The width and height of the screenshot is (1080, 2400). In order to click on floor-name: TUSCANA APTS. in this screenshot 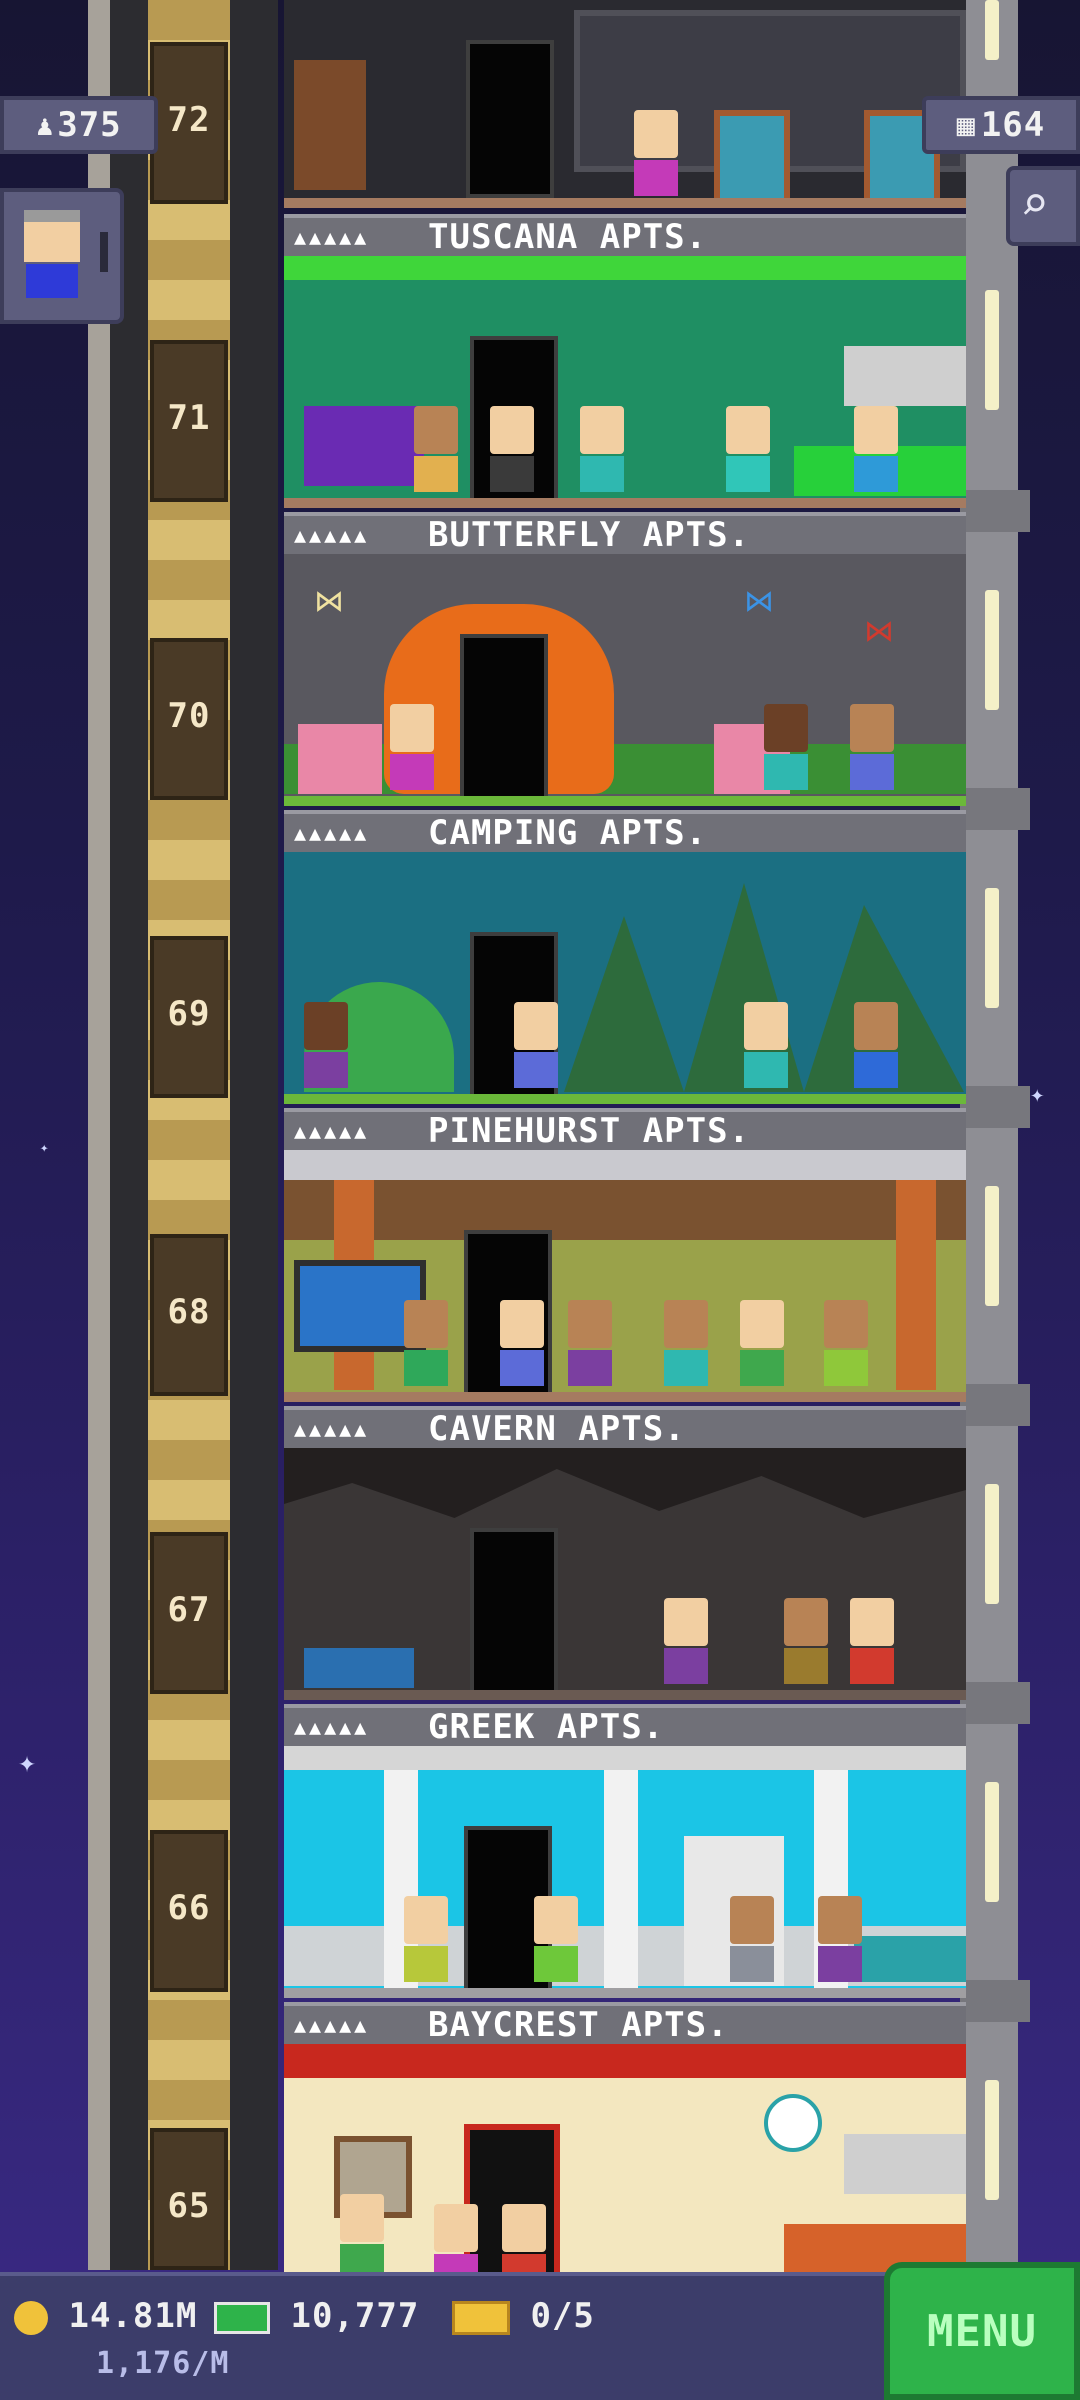, I will do `click(568, 237)`.